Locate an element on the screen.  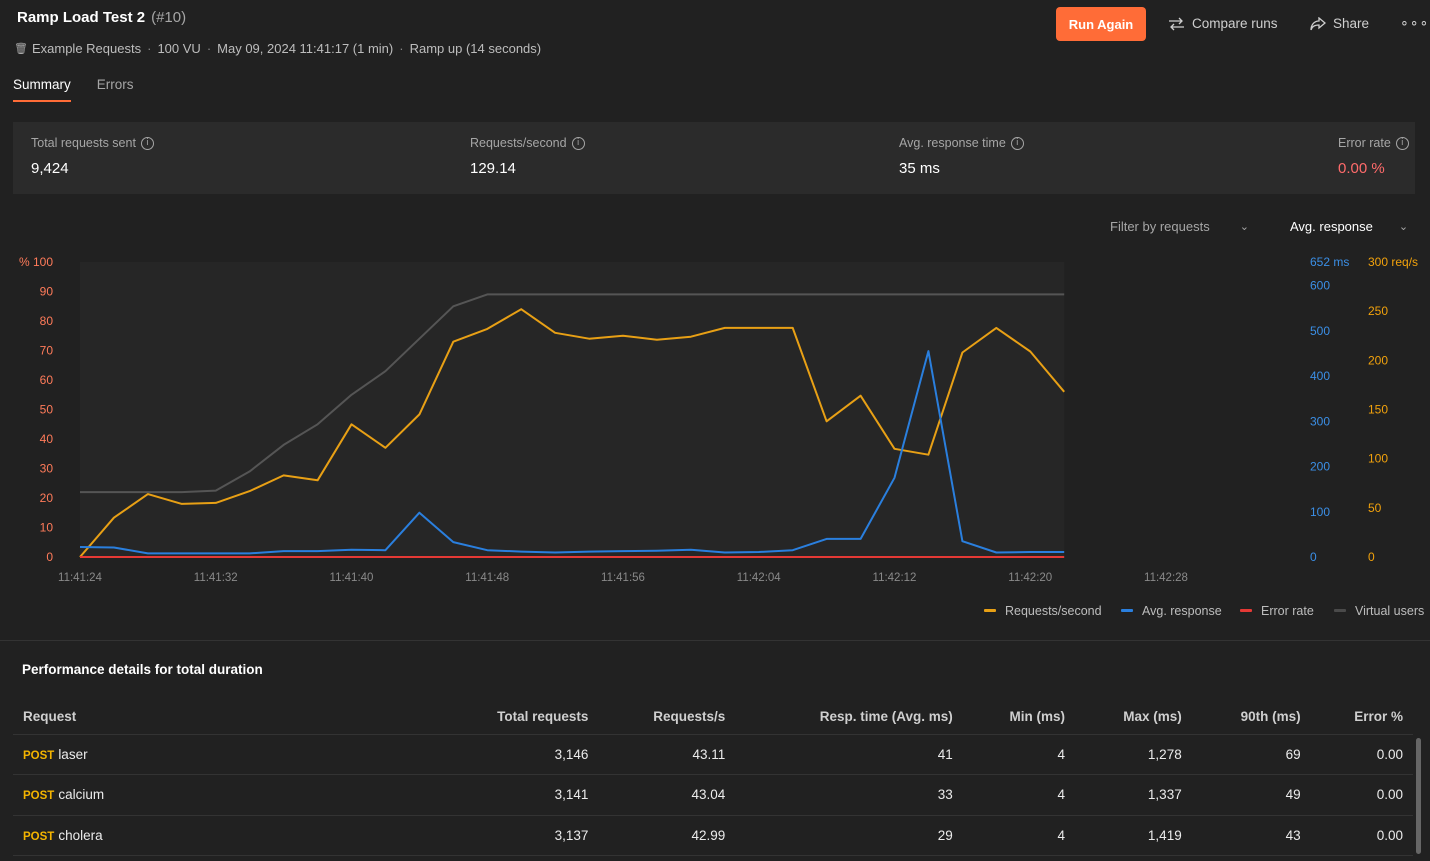
left-axis-tick: 10 is located at coordinates (47, 528).